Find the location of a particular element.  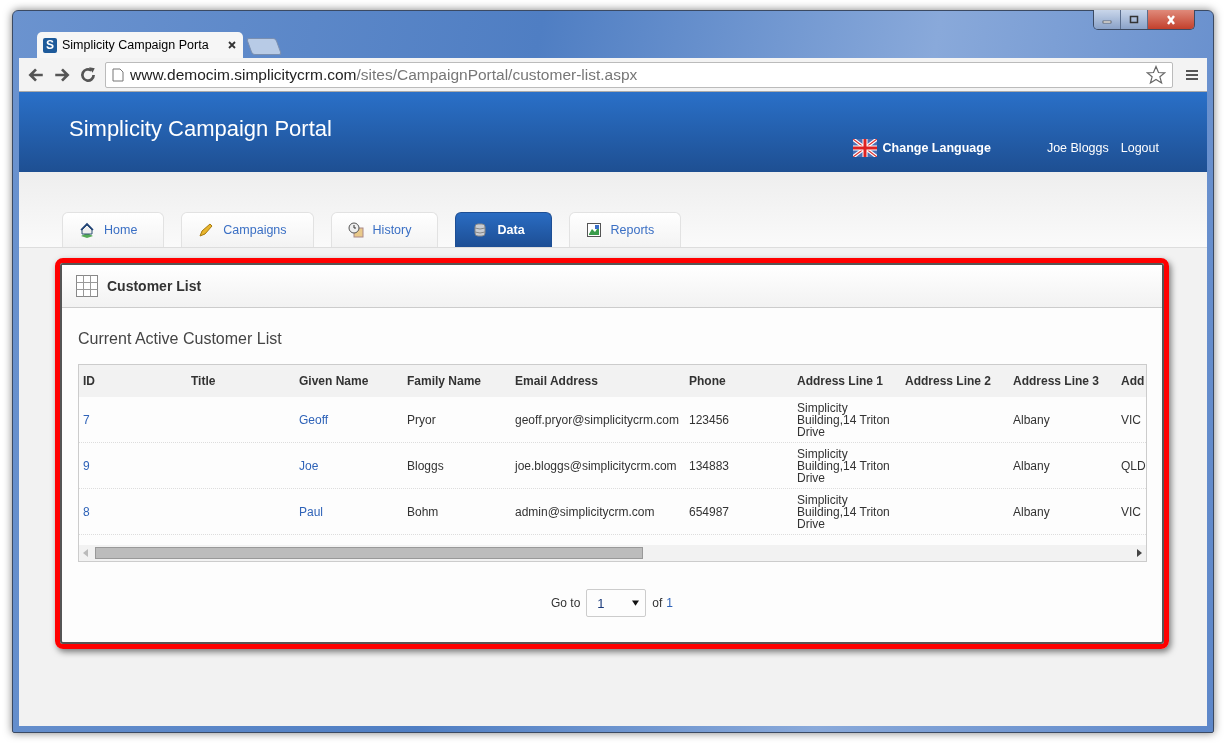

flag-icon is located at coordinates (864, 148).